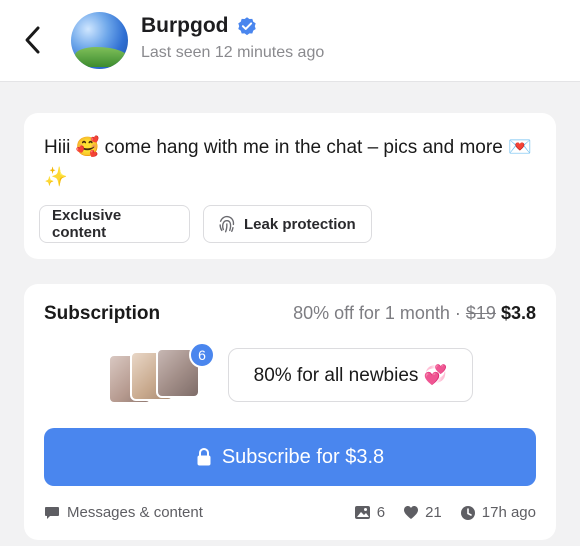 Image resolution: width=580 pixels, height=546 pixels. I want to click on promo-text: 80% for all newbies 💞, so click(350, 375).